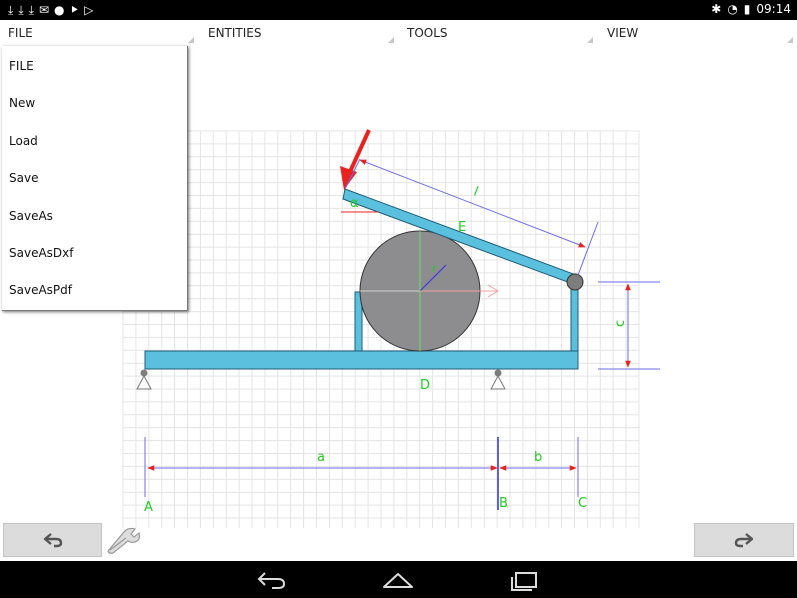  I want to click on label-dim-c: c, so click(620, 323).